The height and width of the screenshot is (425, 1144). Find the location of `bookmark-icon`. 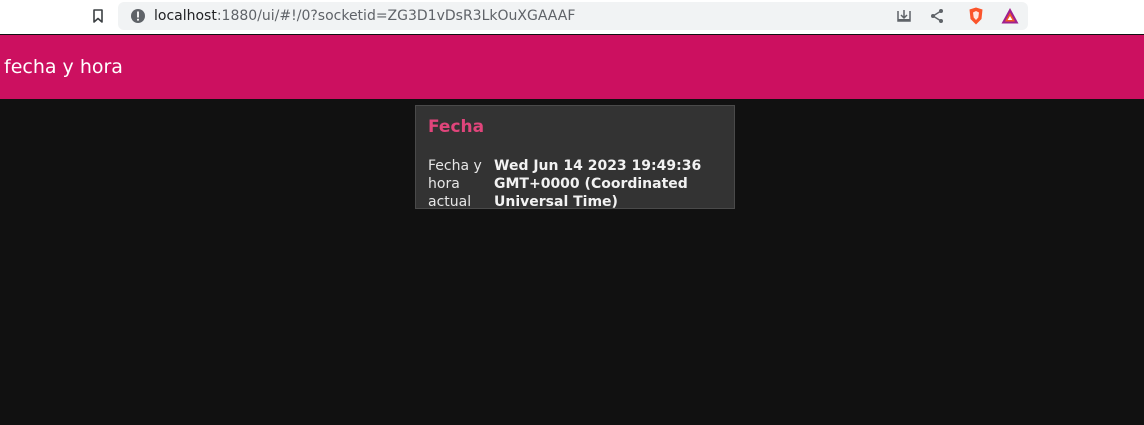

bookmark-icon is located at coordinates (98, 16).